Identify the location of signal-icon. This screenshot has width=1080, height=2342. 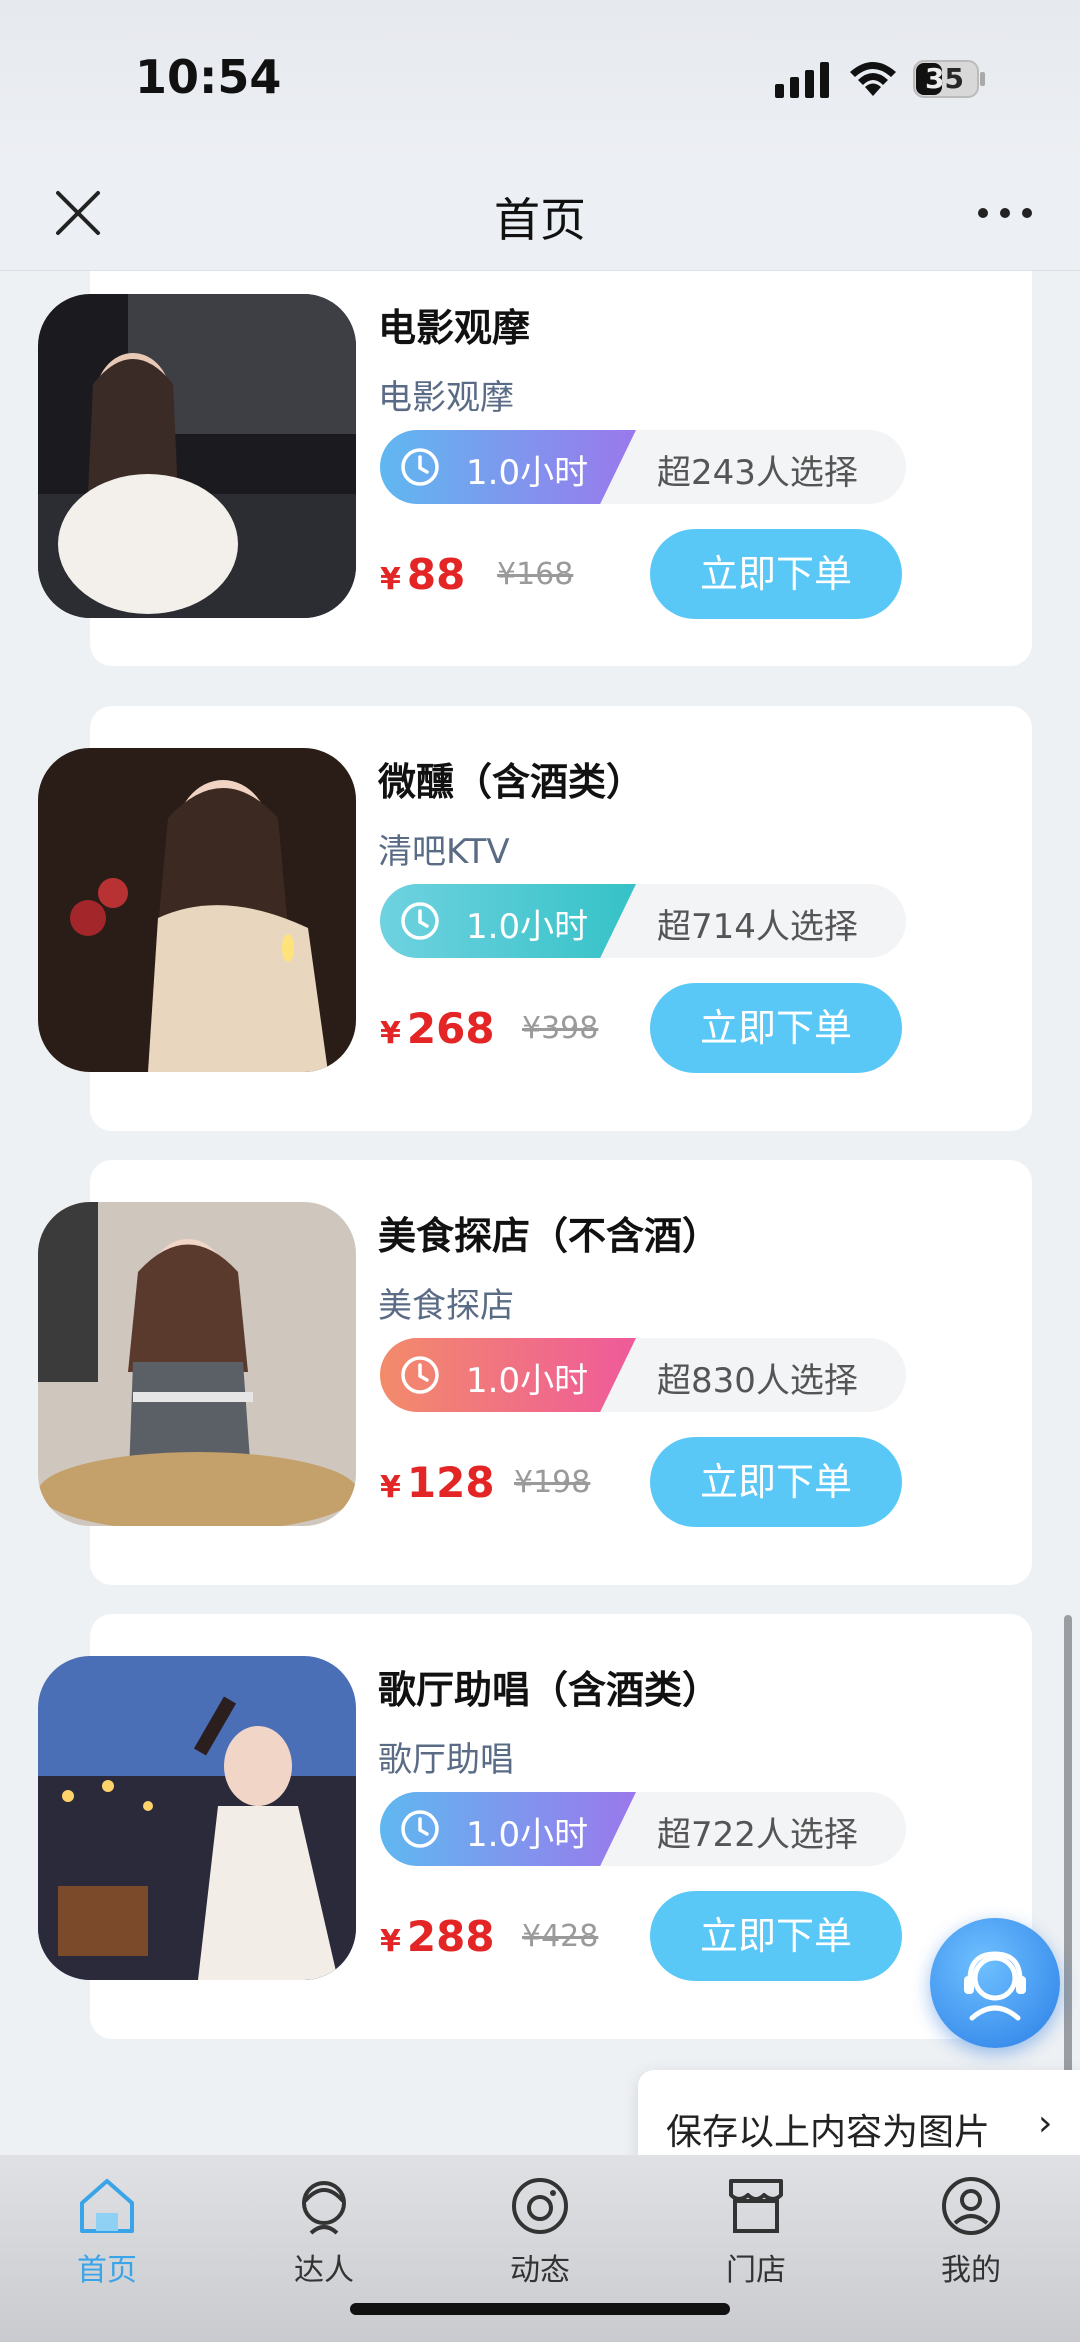
(802, 80).